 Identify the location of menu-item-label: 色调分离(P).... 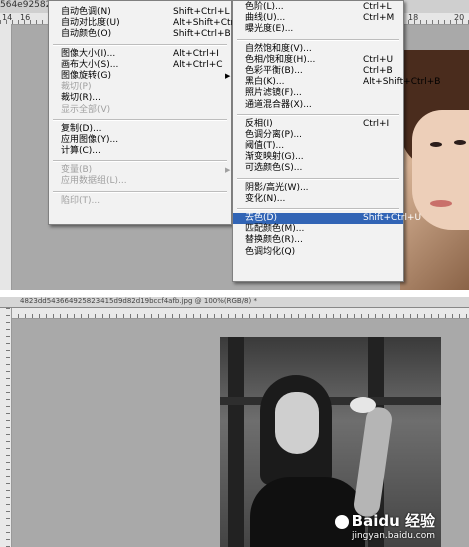
(274, 134).